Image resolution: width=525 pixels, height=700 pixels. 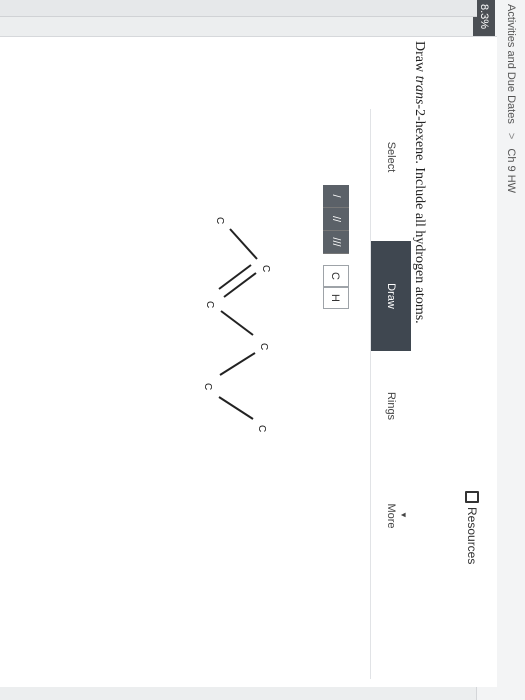 I want to click on bond-c1-c2, so click(x=243, y=244).